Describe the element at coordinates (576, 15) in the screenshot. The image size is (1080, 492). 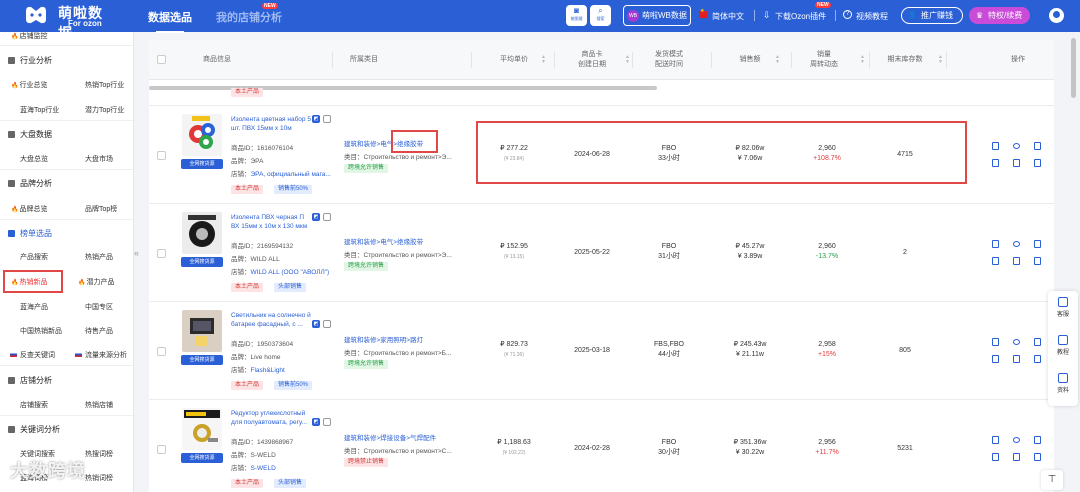
I see `image-search-button: ◙ 按图搜` at that location.